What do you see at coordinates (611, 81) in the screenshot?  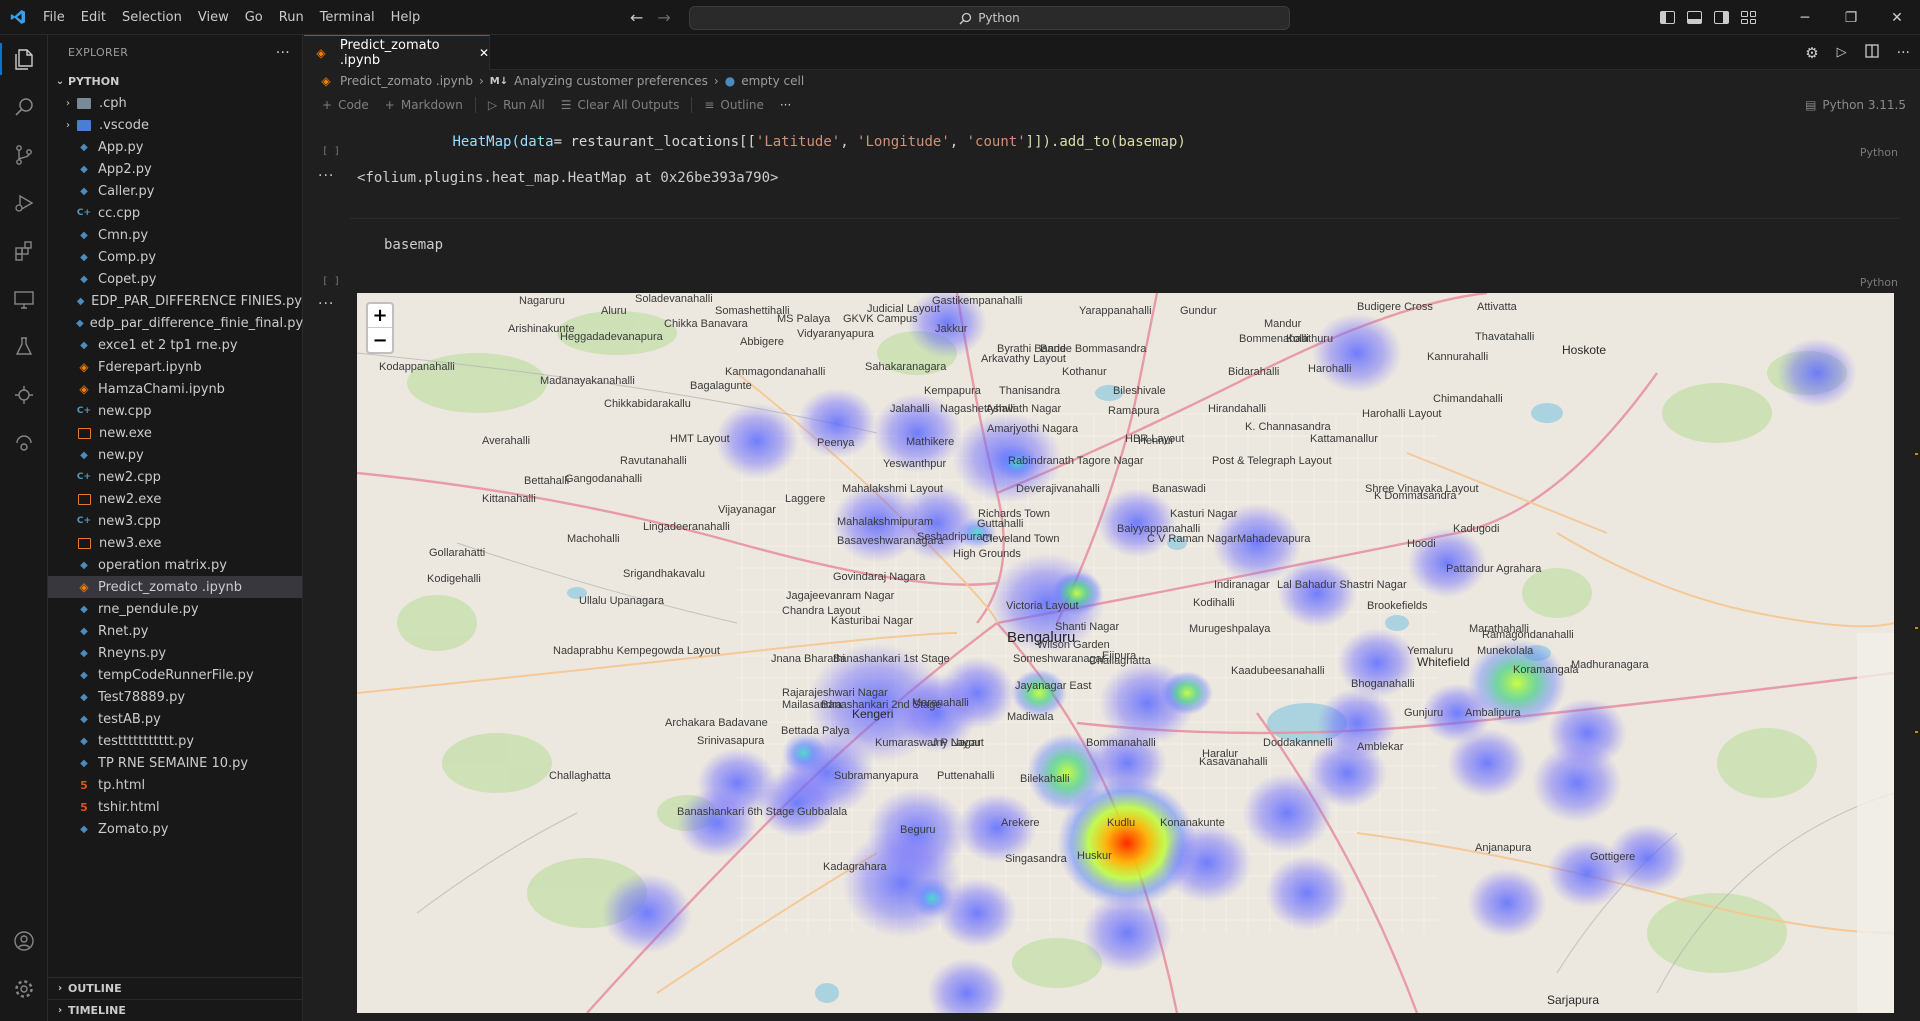 I see `breadcrumb-section: Analyzing customer preferences` at bounding box center [611, 81].